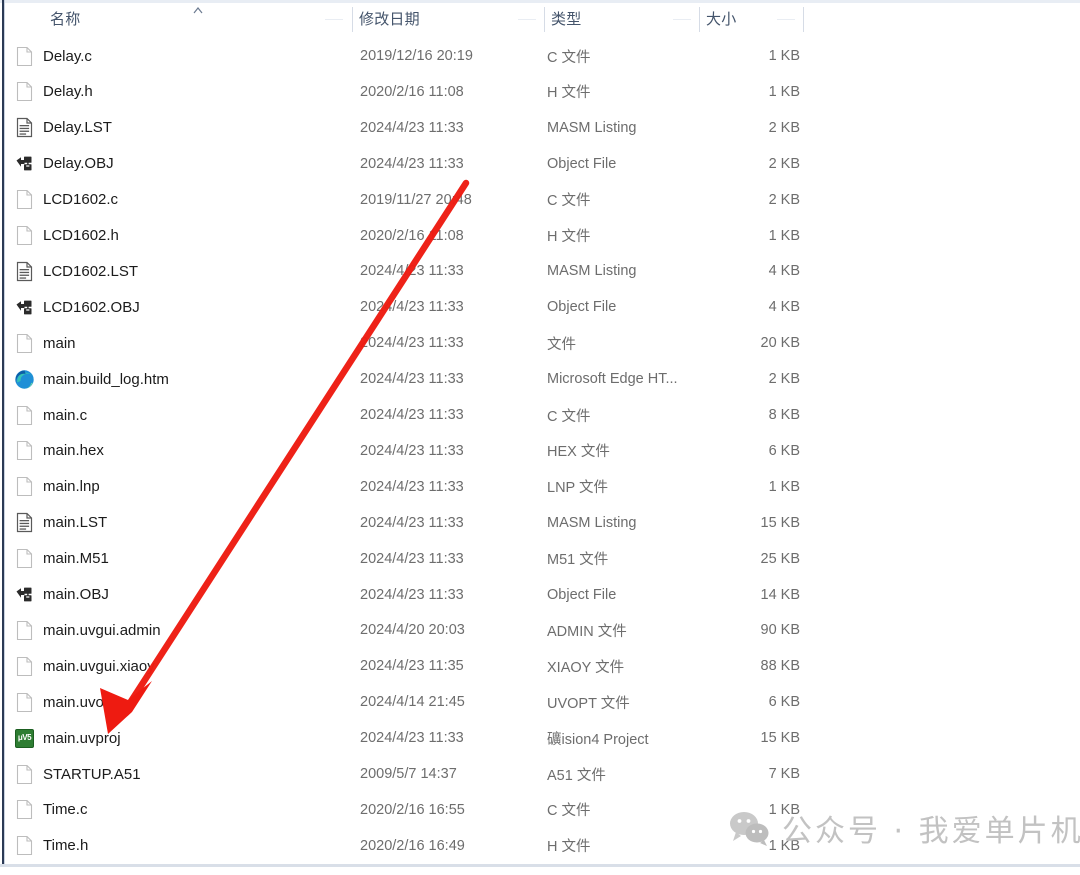 The width and height of the screenshot is (1080, 875). I want to click on column-header-size: 大小, so click(721, 18).